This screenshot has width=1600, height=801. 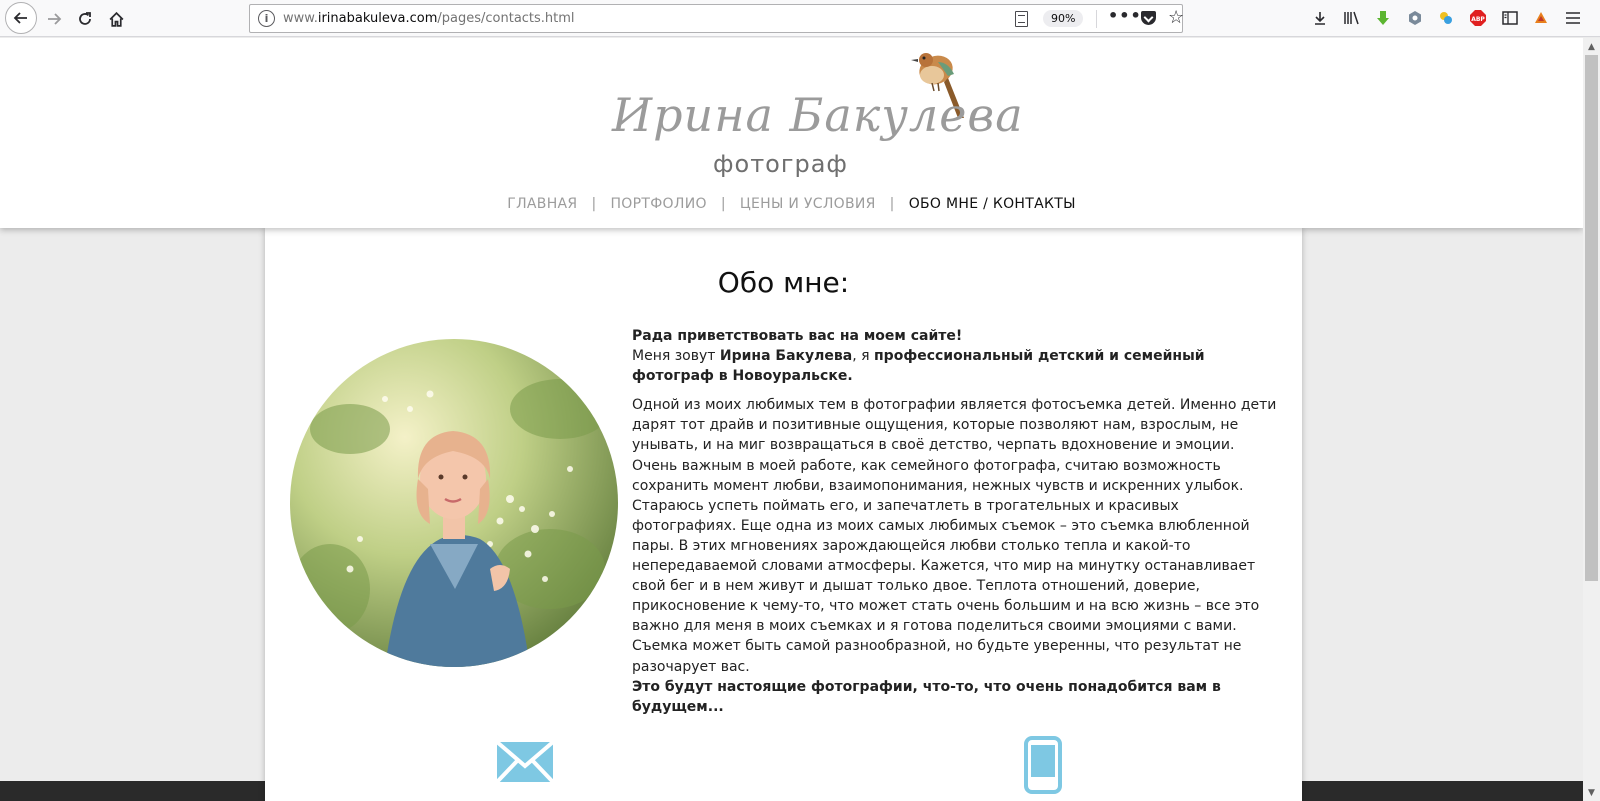 What do you see at coordinates (676, 356) in the screenshot?
I see `intro-text-1: Меня зовут` at bounding box center [676, 356].